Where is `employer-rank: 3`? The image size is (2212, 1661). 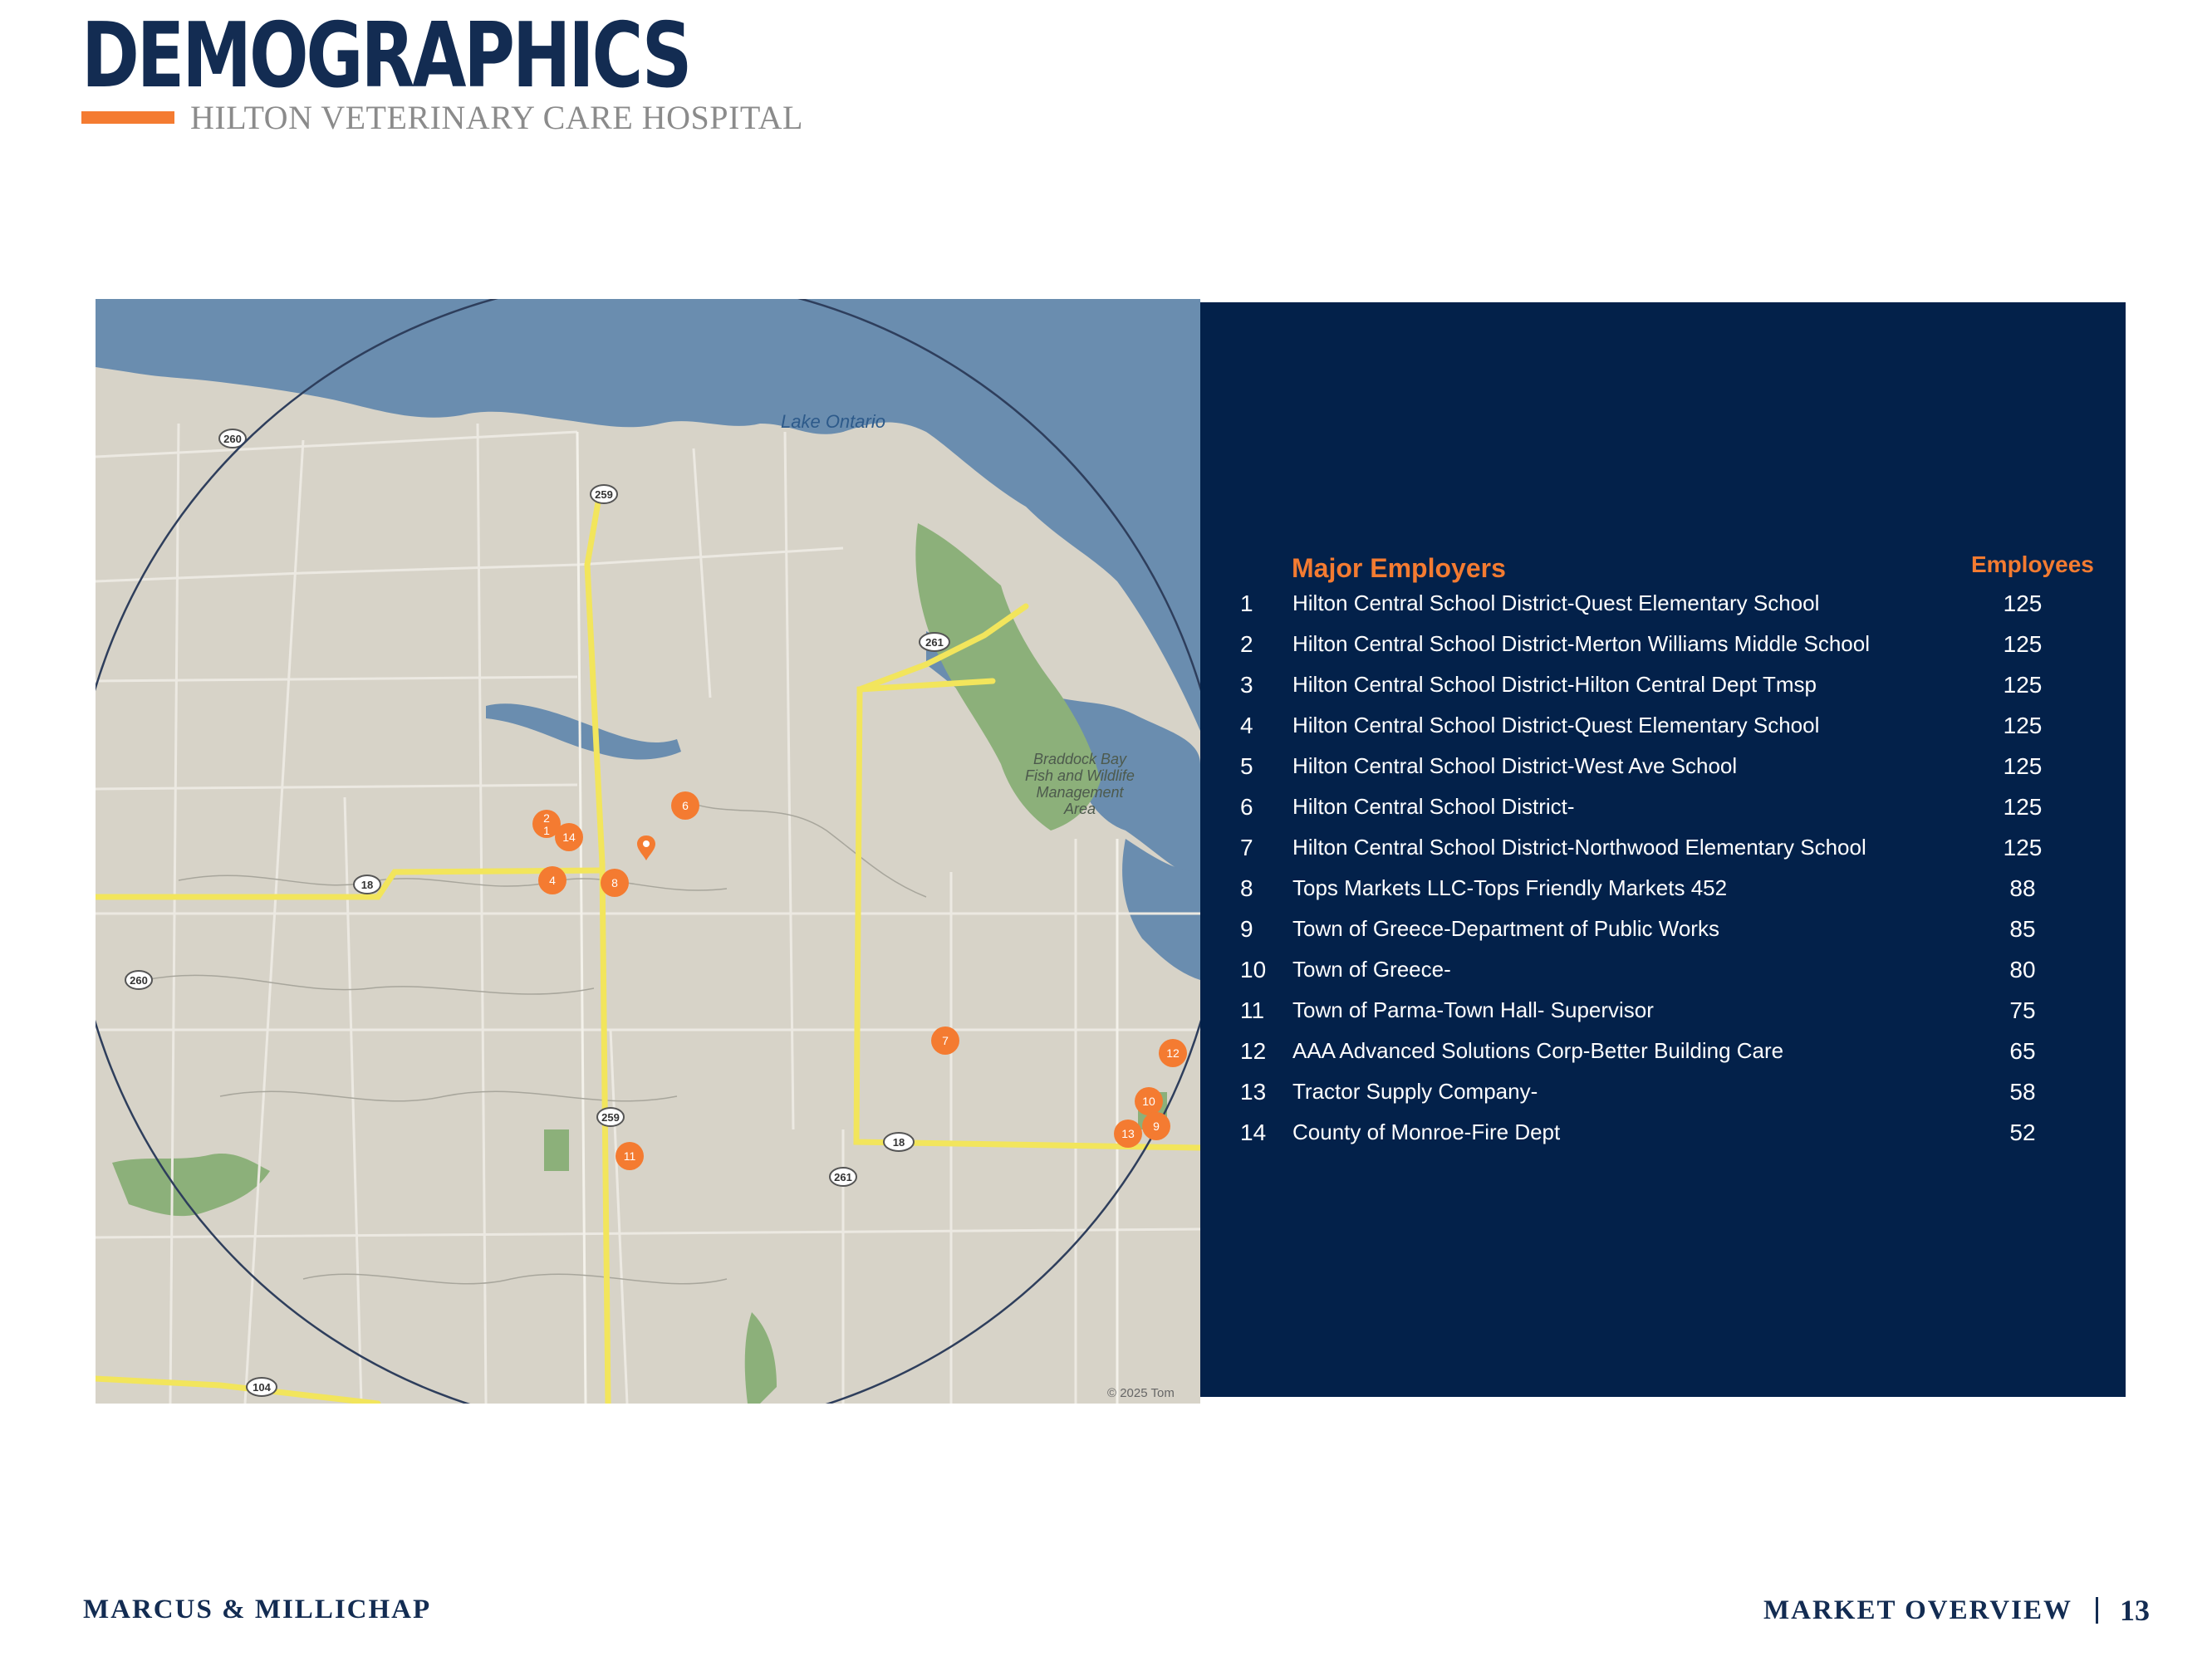 employer-rank: 3 is located at coordinates (1246, 685).